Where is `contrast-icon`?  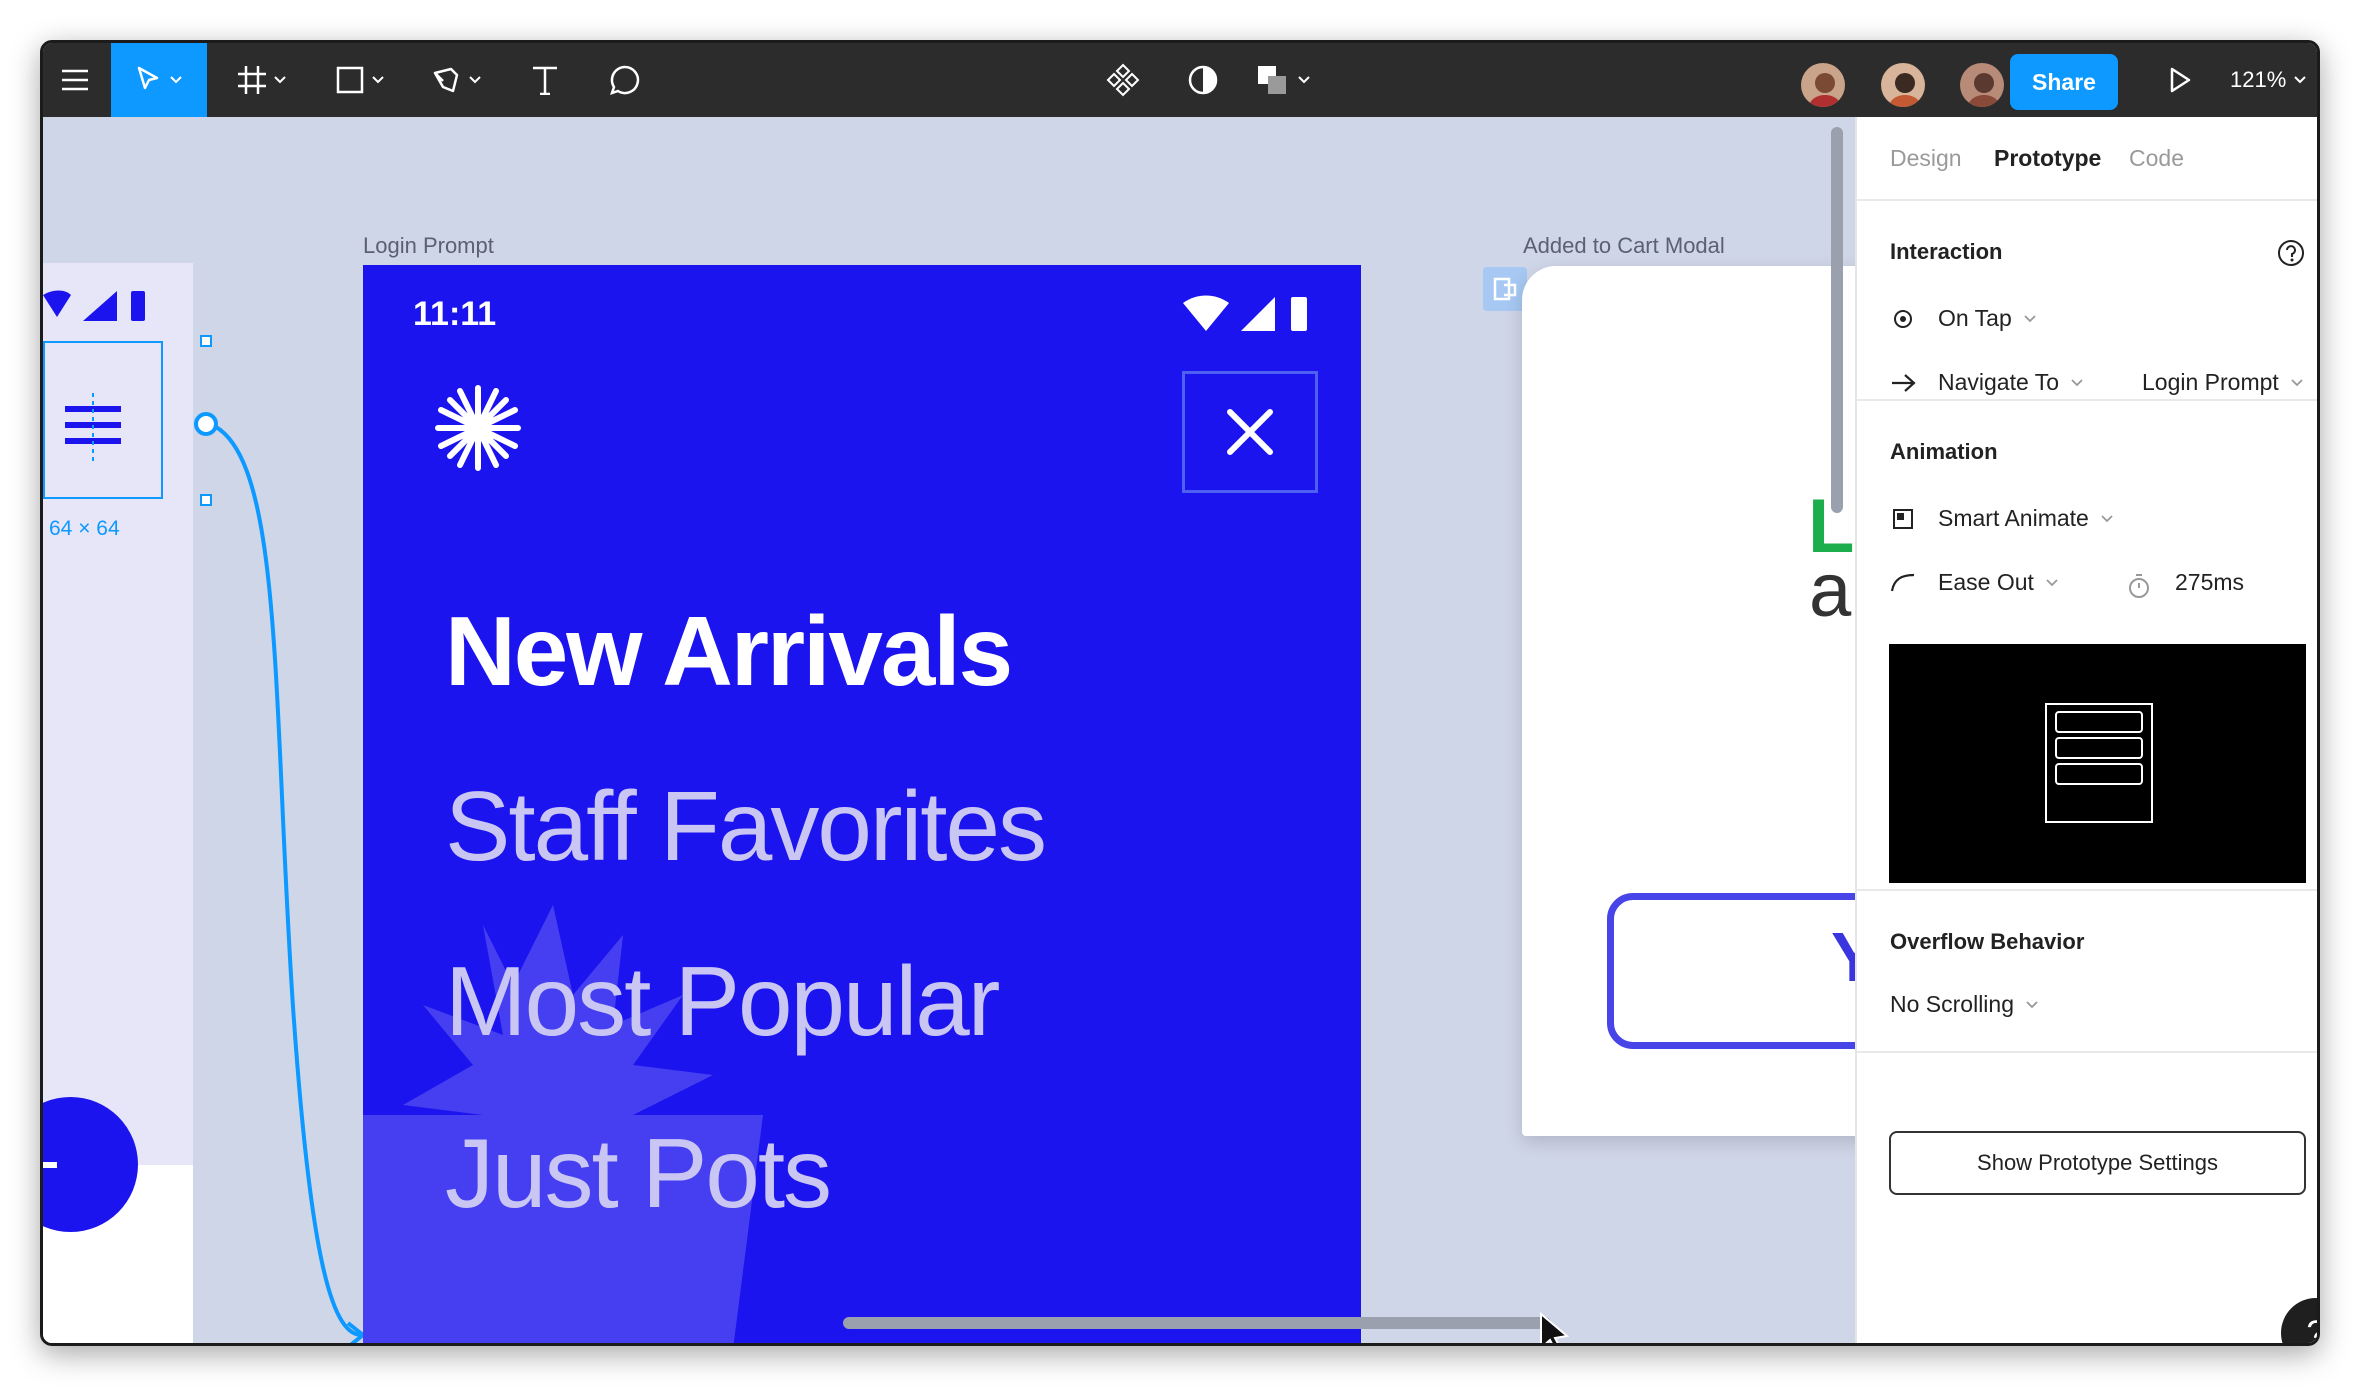 contrast-icon is located at coordinates (1203, 80).